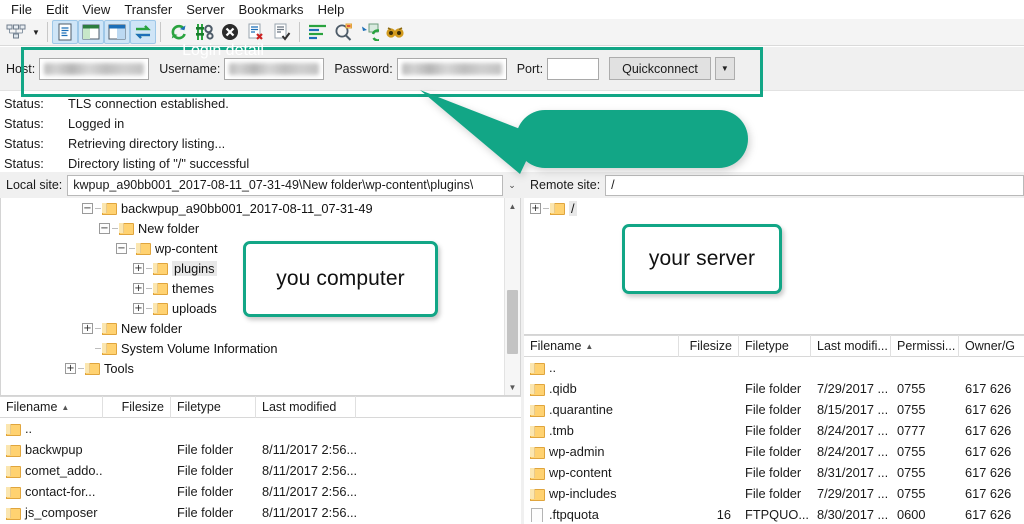 The image size is (1024, 524). Describe the element at coordinates (169, 228) in the screenshot. I see `tree-node-label: New folder` at that location.